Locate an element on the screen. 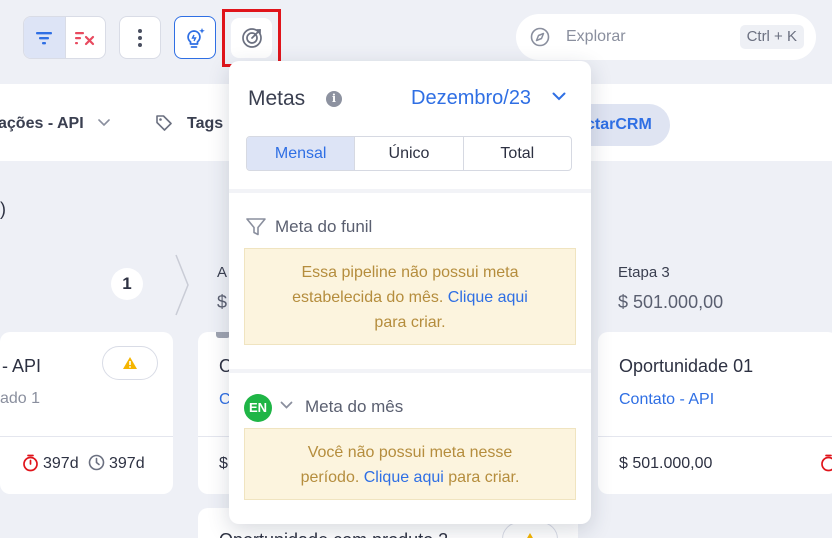  filter-toggle-group is located at coordinates (64, 37).